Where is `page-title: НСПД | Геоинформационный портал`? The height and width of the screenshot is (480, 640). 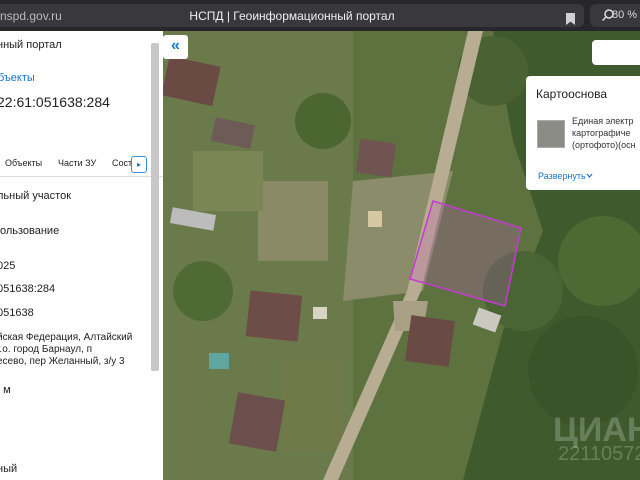 page-title: НСПД | Геоинформационный портал is located at coordinates (292, 16).